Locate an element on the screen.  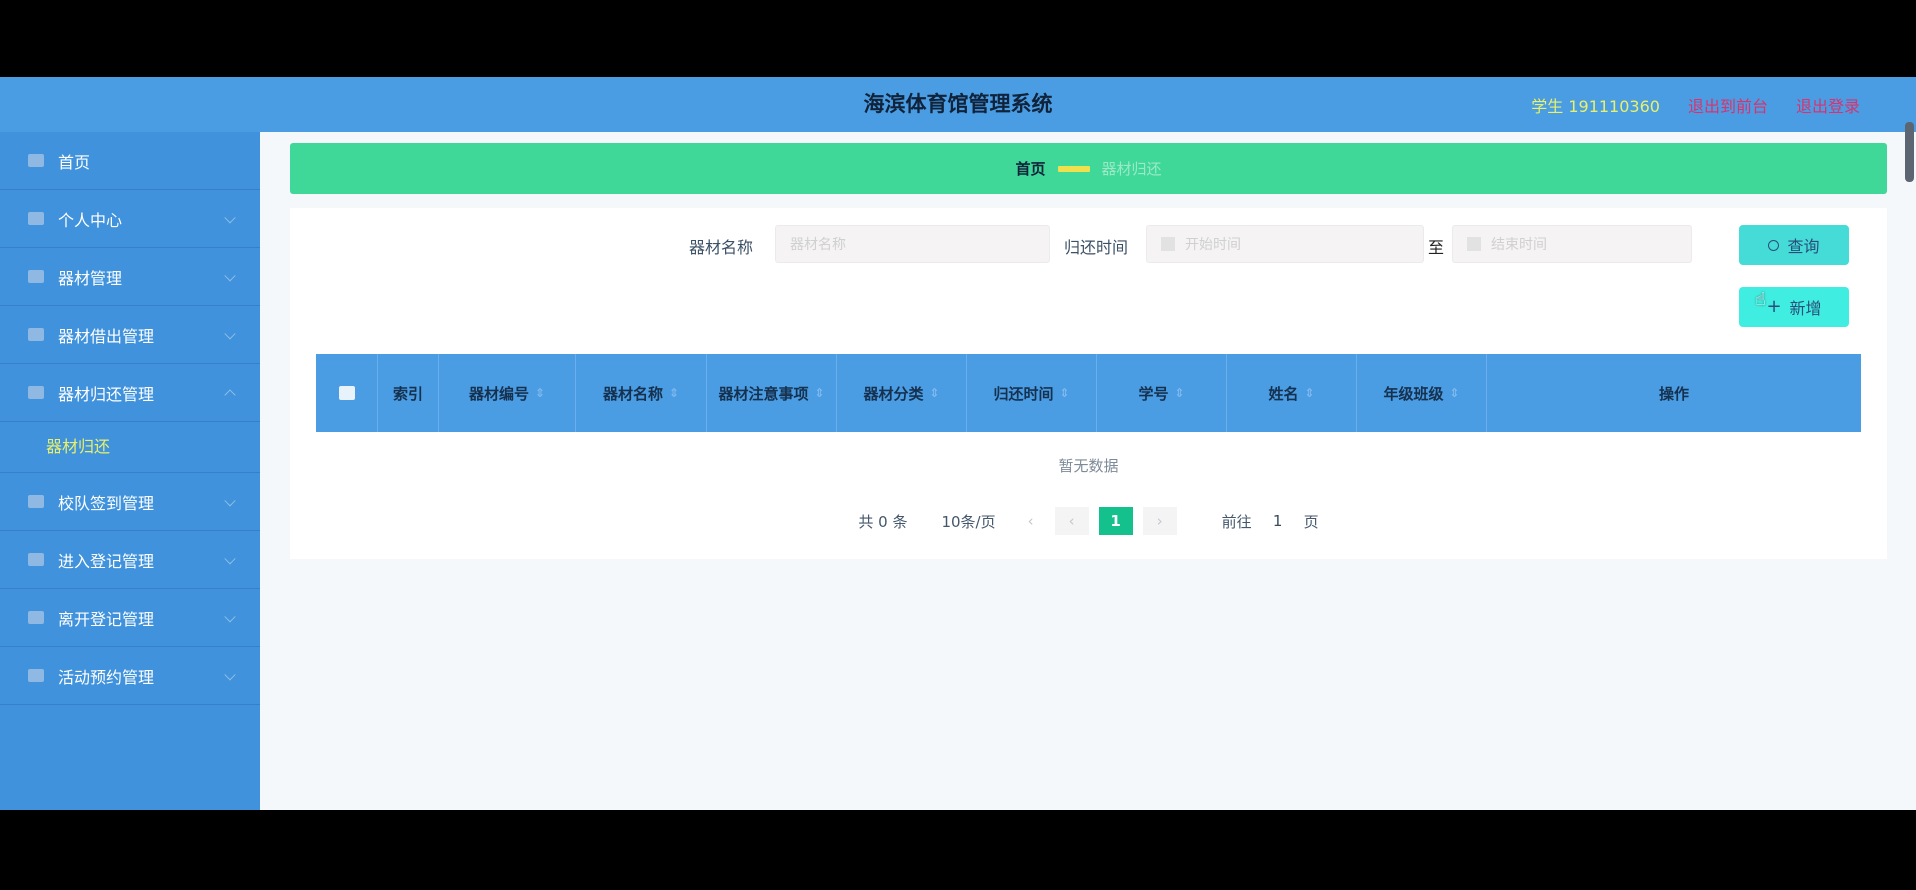
sidebar-item-entry-registration: 进入登记管理 is located at coordinates (130, 560).